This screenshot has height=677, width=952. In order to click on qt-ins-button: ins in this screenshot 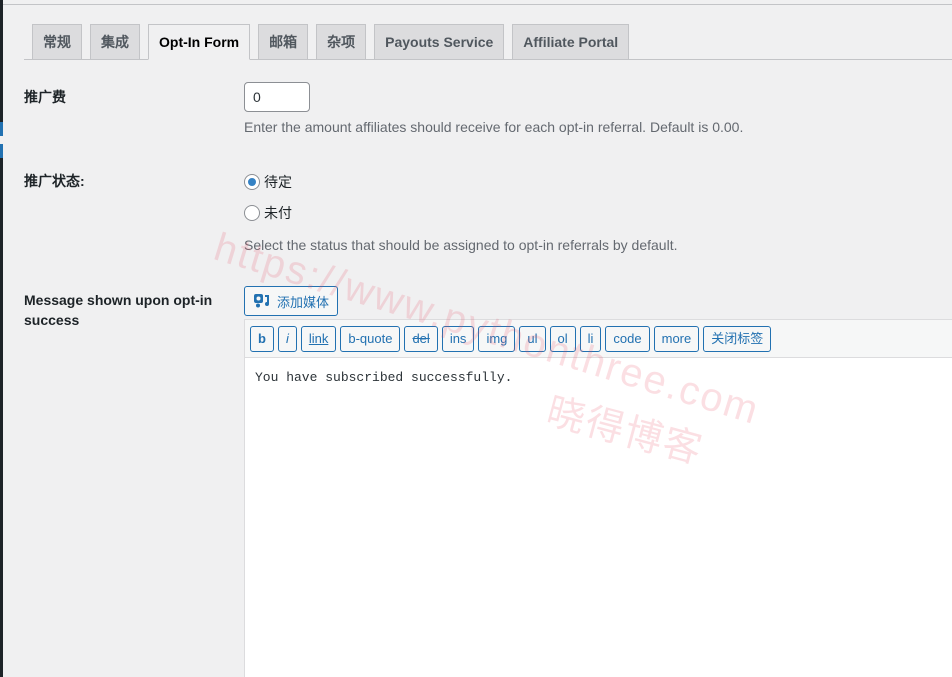, I will do `click(458, 338)`.